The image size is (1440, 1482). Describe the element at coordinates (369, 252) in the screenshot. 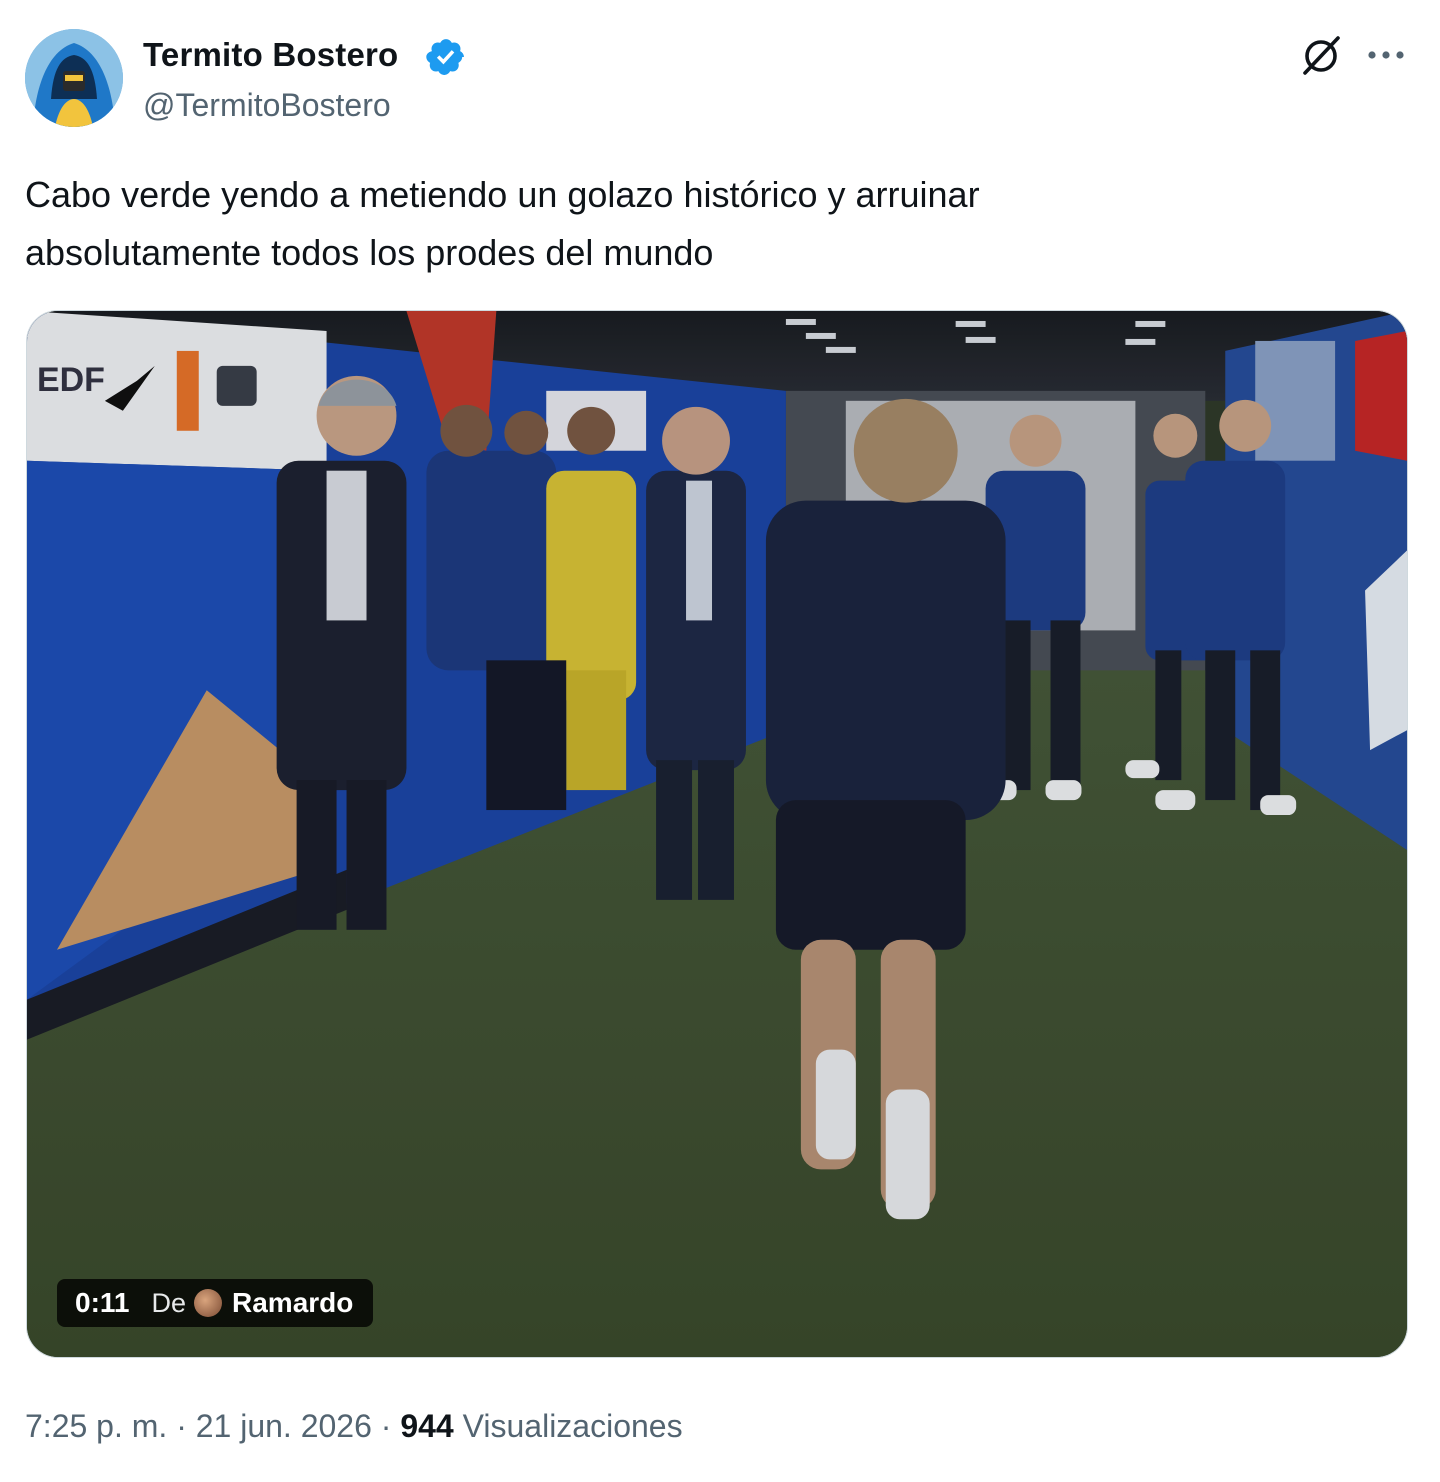

I see `tweet-text-line: absolutamente todos los prodes del mundo` at that location.